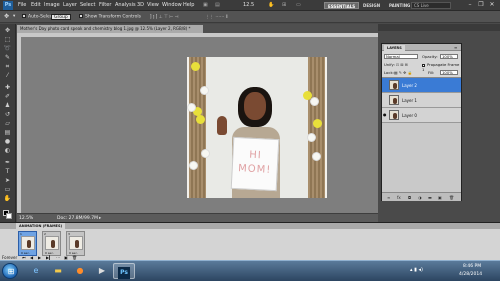 The width and height of the screenshot is (500, 281). I want to click on brush-tool-icon: ✐, so click(7, 96).